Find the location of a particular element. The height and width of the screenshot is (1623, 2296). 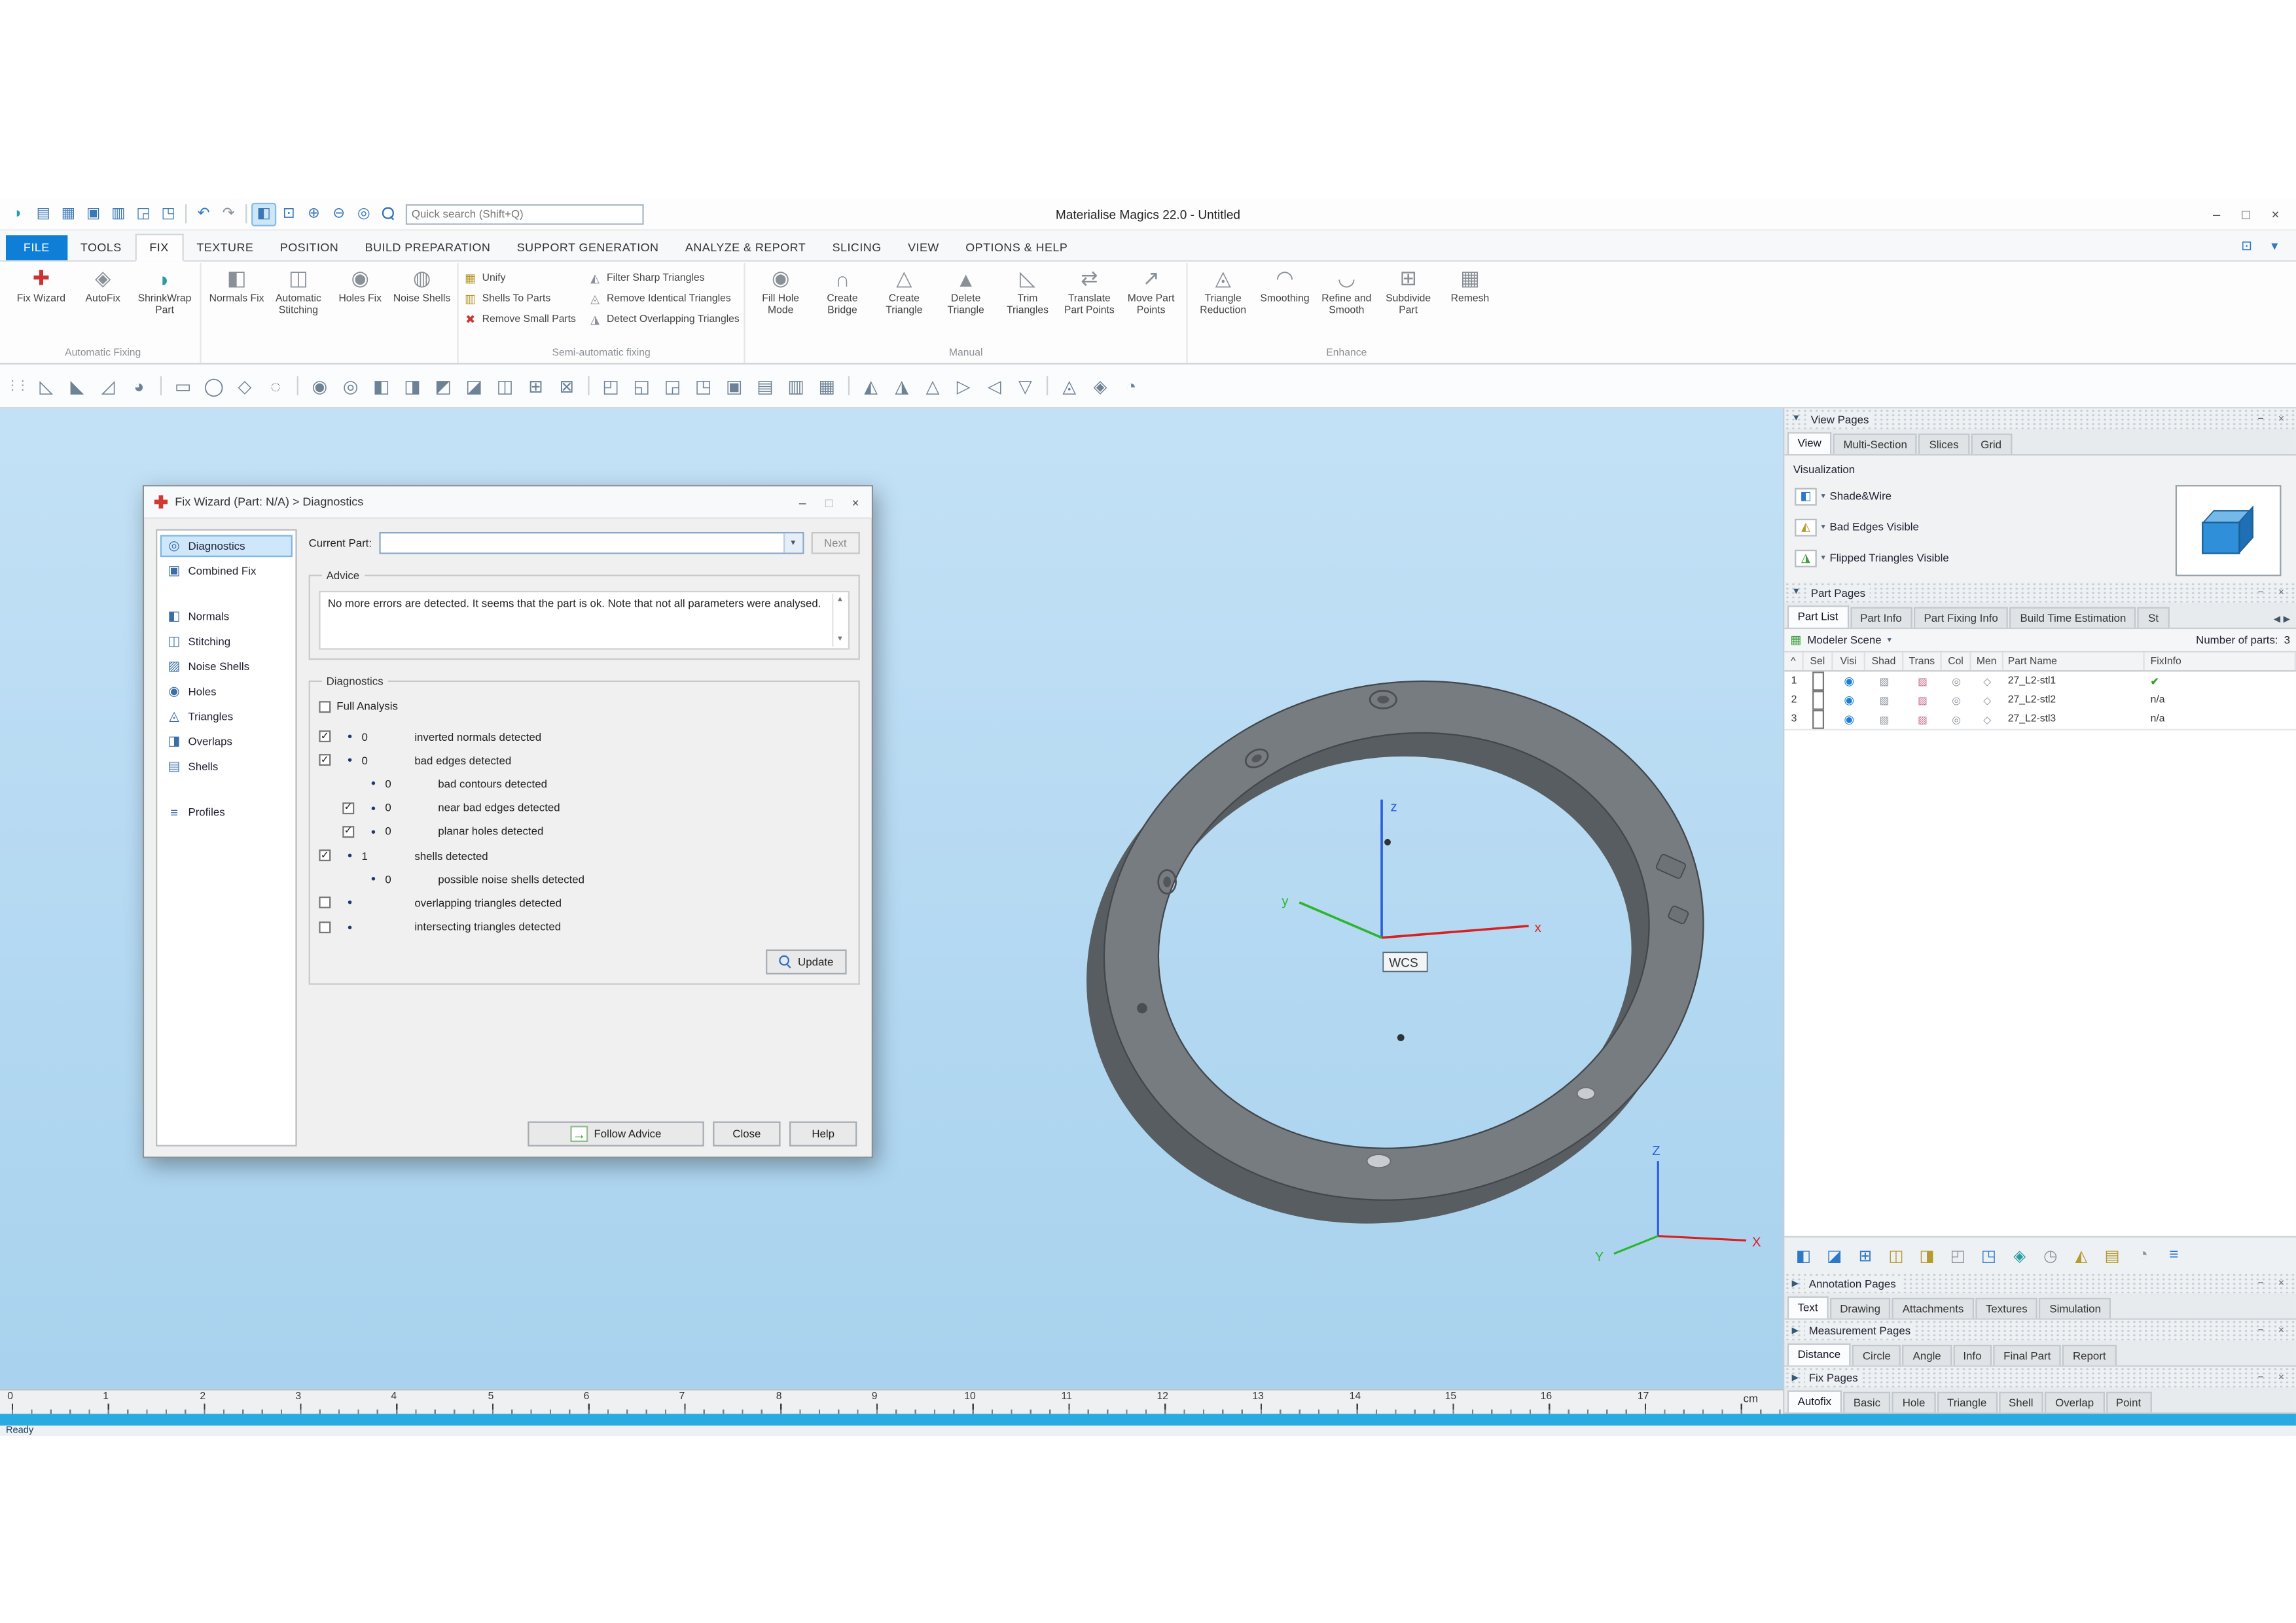

measure-b-icon: ◮ is located at coordinates (902, 386).